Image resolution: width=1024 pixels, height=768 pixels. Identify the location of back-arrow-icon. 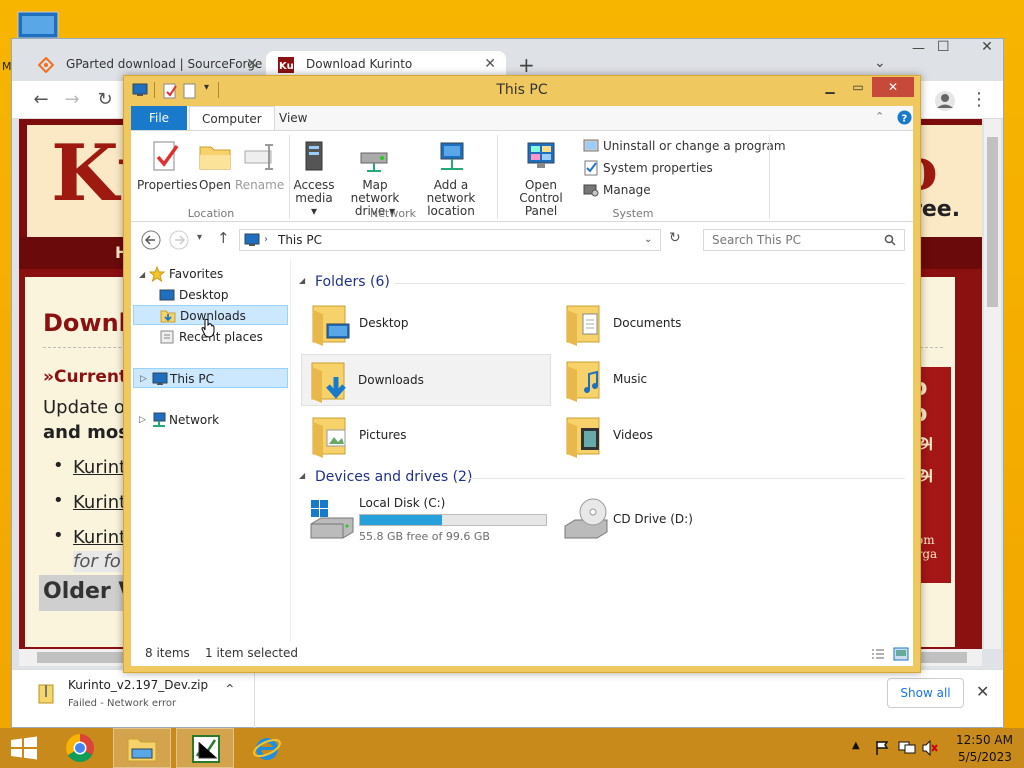
(151, 240).